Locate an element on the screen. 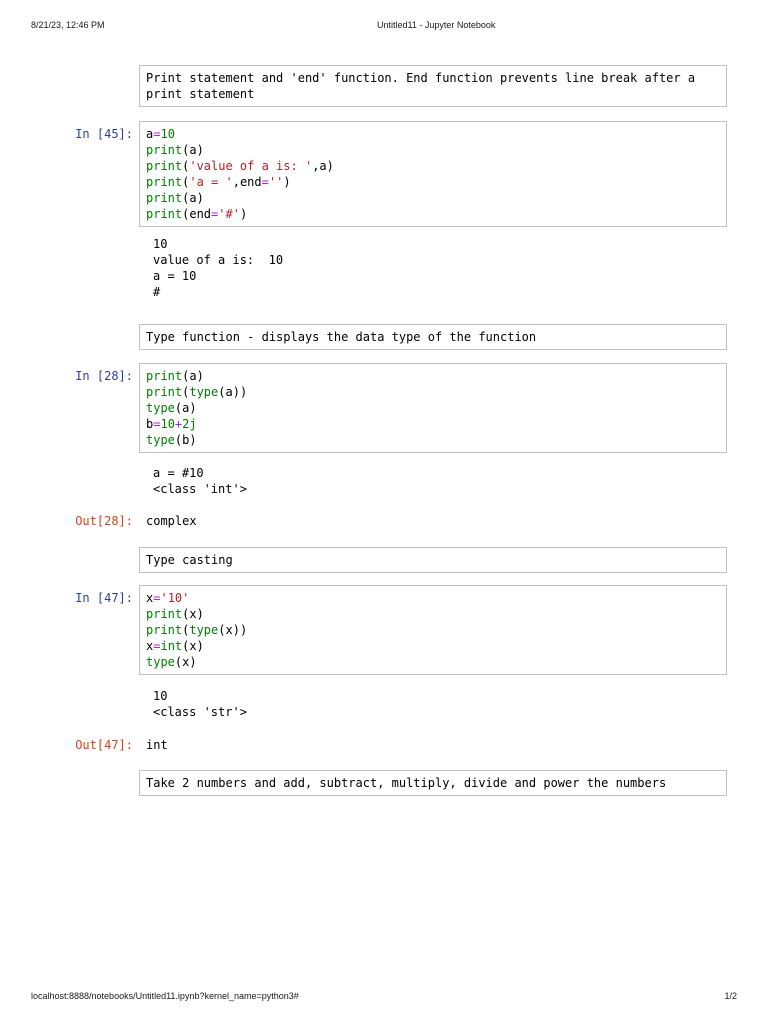 The height and width of the screenshot is (1024, 768). in-prompt: In [47]: is located at coordinates (104, 598).